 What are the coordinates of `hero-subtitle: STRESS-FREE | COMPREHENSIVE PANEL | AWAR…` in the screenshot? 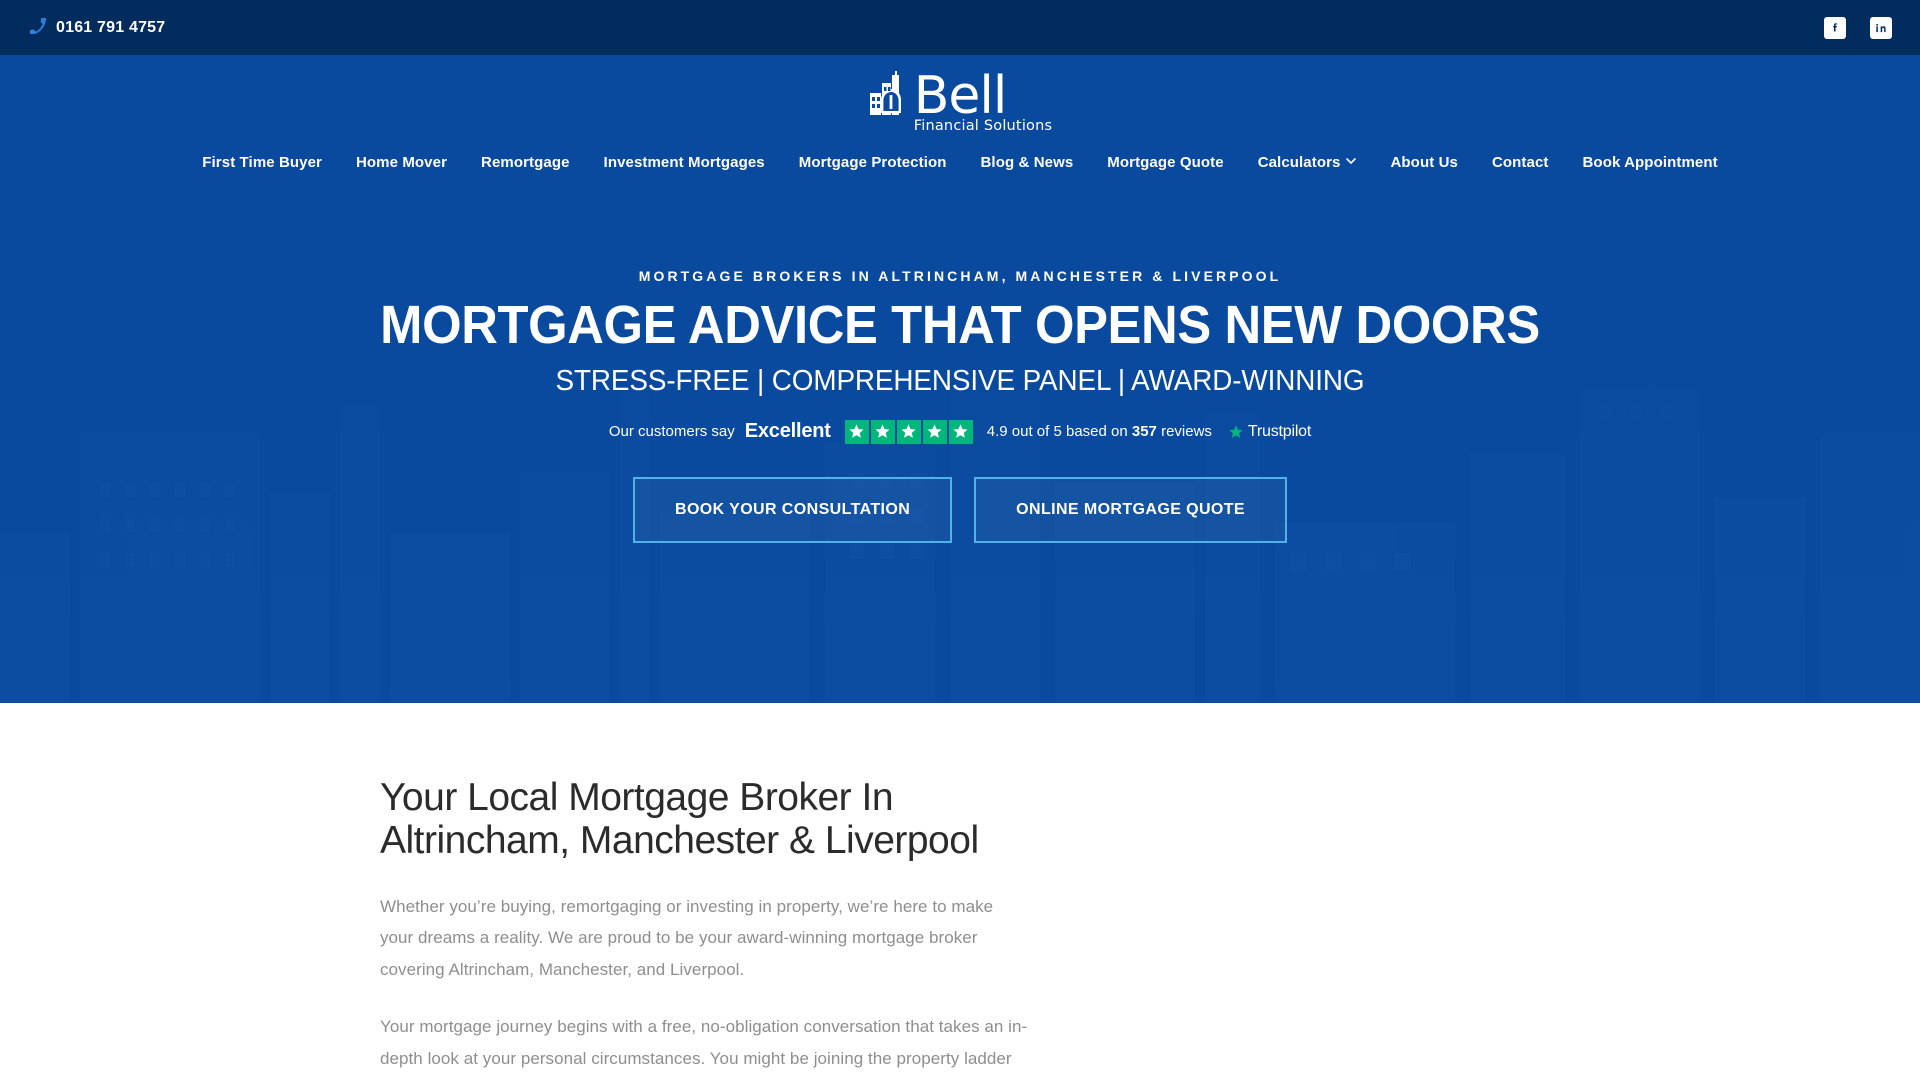 It's located at (960, 380).